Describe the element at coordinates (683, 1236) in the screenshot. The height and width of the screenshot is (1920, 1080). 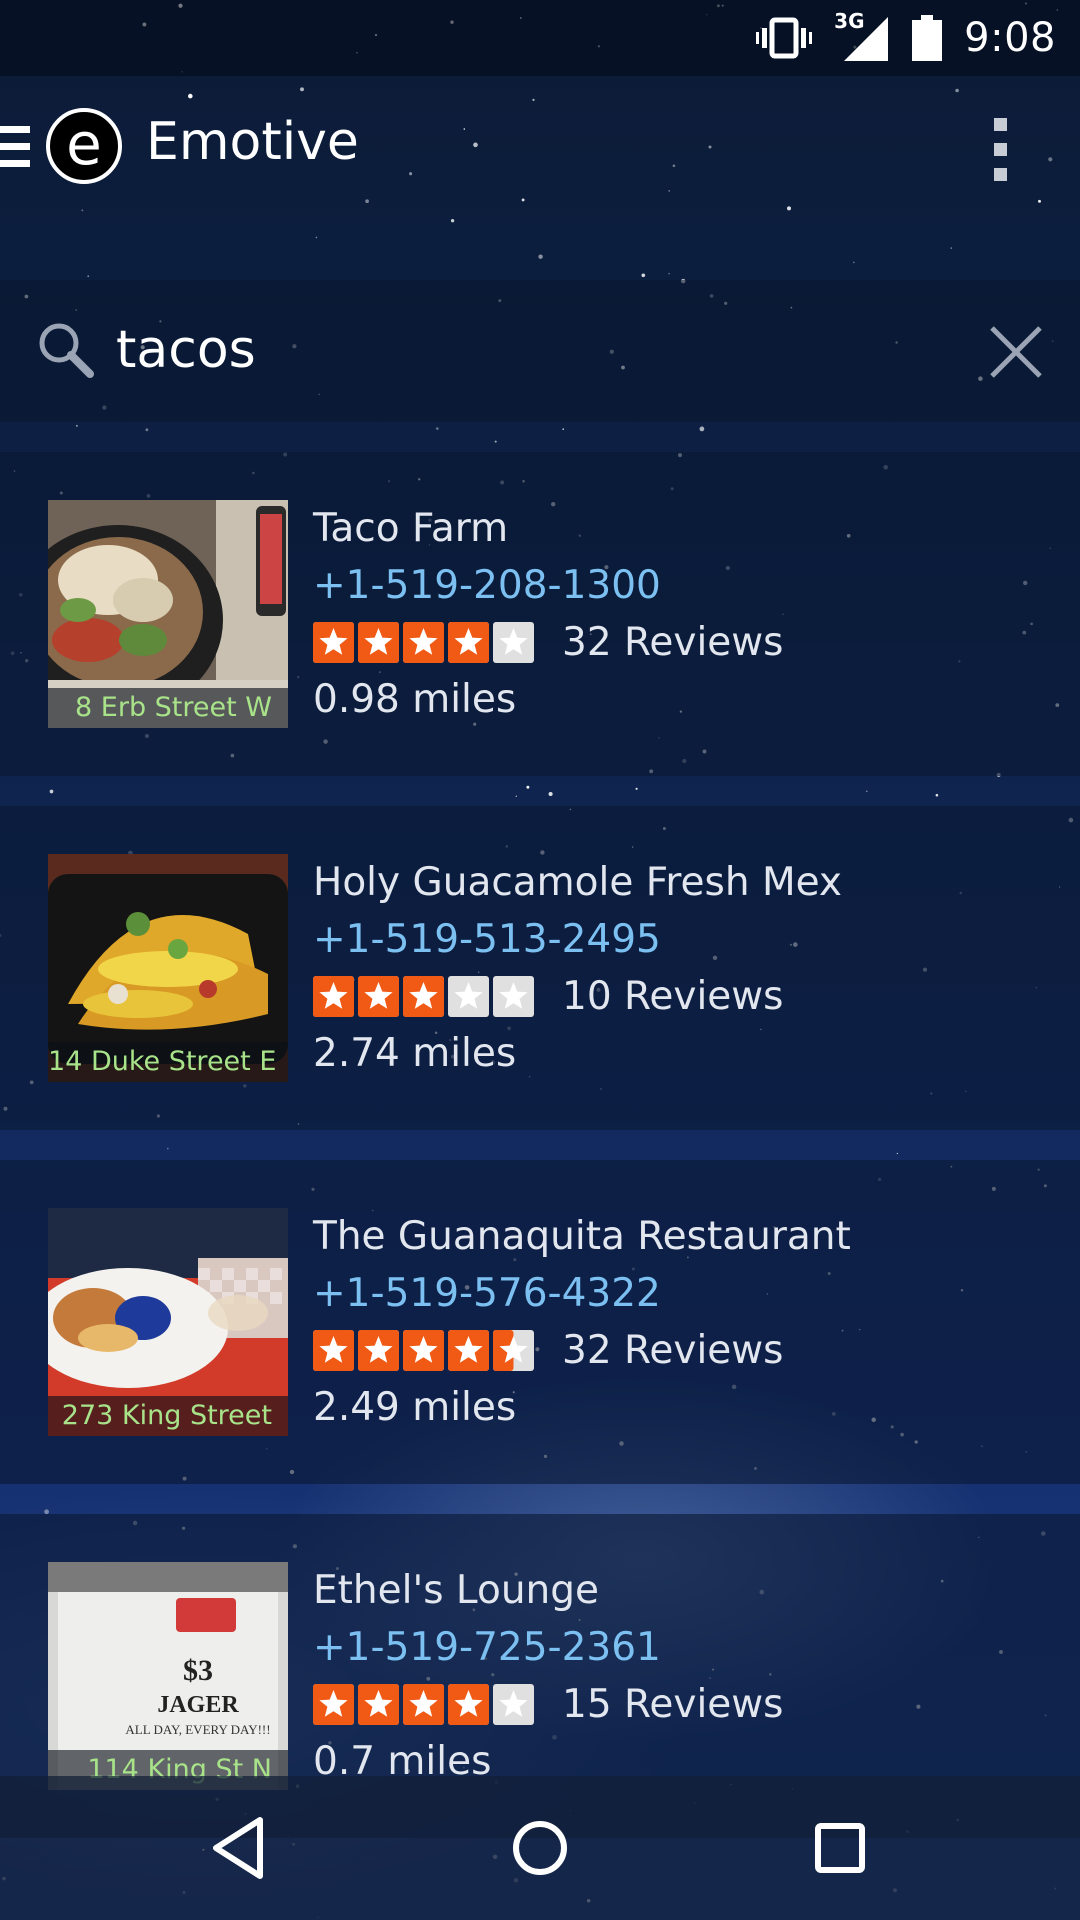
I see `restaurant-name: The Guanaquita Restaurant` at that location.